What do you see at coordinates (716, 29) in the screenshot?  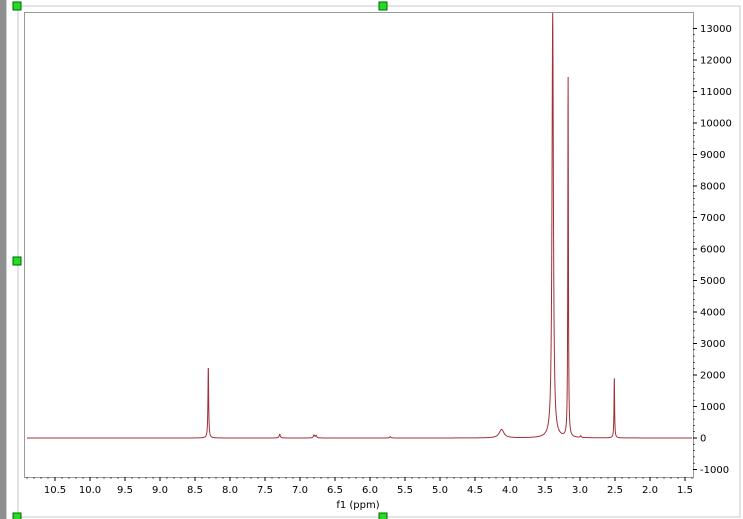 I see `y-tick-label: 13000` at bounding box center [716, 29].